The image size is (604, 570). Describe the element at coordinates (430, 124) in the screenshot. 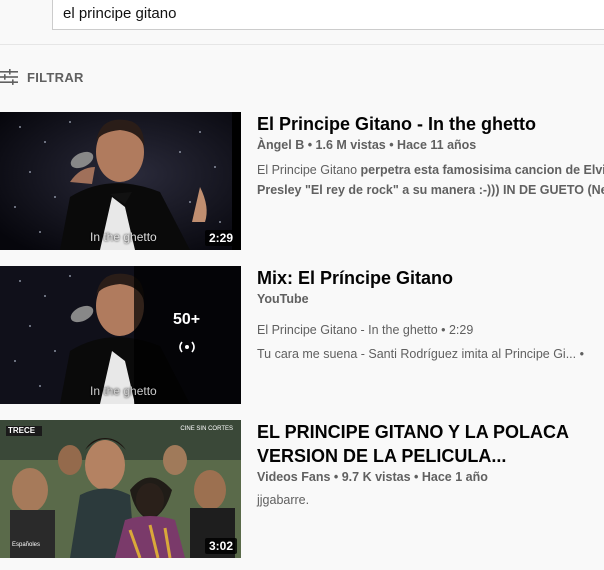

I see `video-title: El Principe Gitano - In the ghetto` at that location.